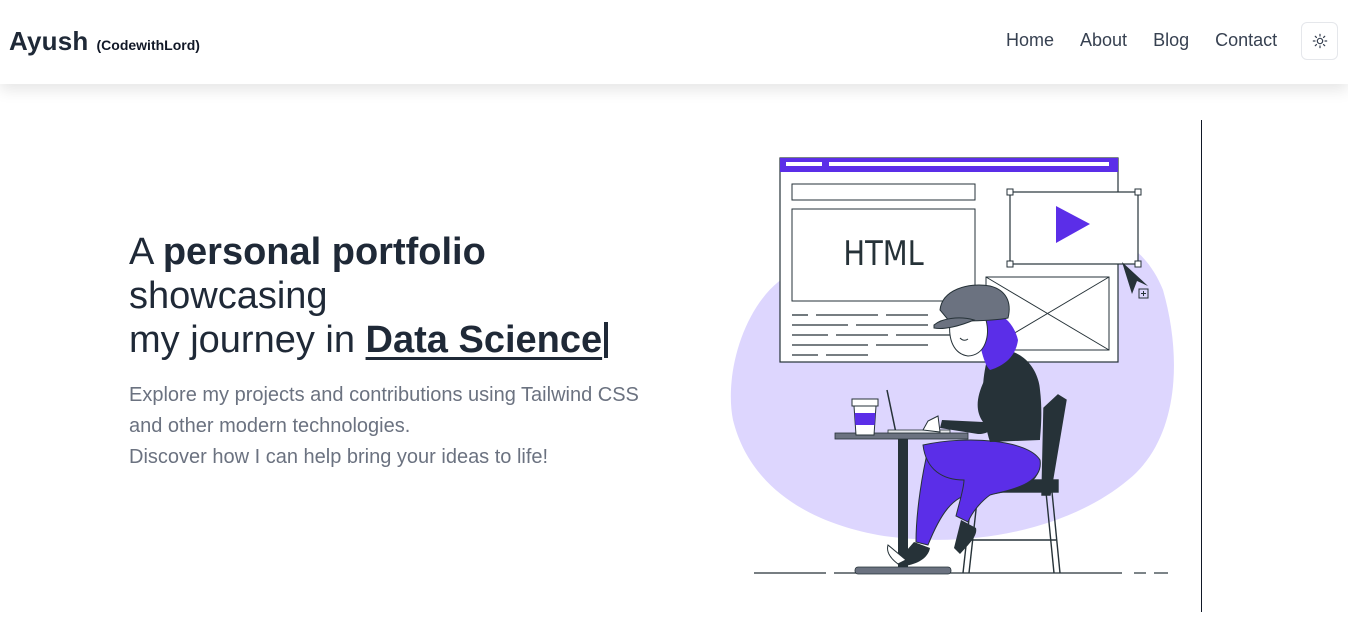  Describe the element at coordinates (1201, 366) in the screenshot. I see `divider-line` at that location.